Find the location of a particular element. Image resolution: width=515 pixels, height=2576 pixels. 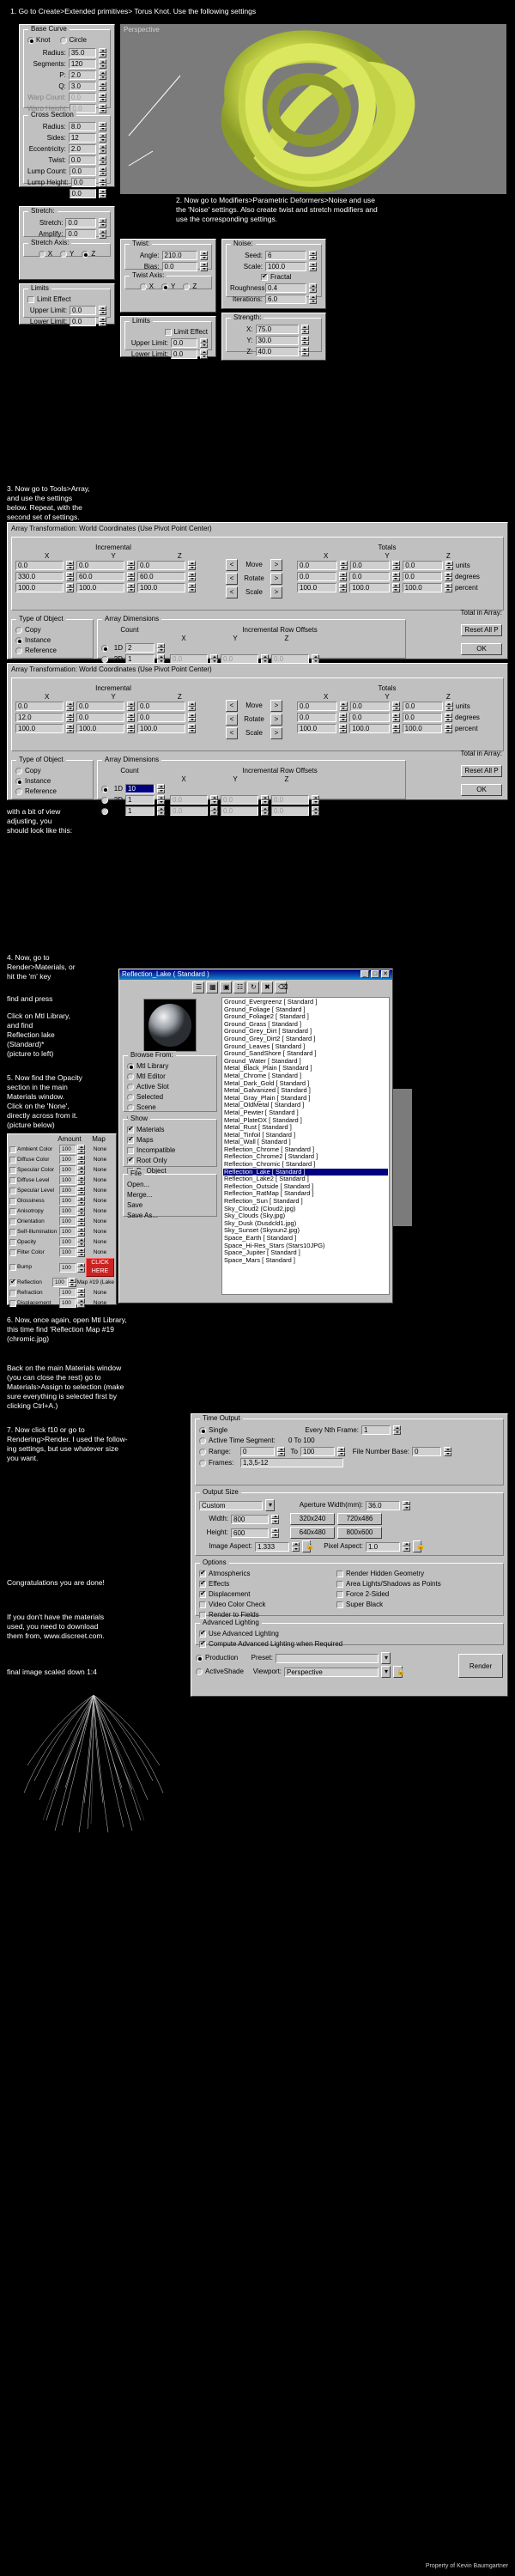

stretch-lower-limit-spinner is located at coordinates (102, 322).